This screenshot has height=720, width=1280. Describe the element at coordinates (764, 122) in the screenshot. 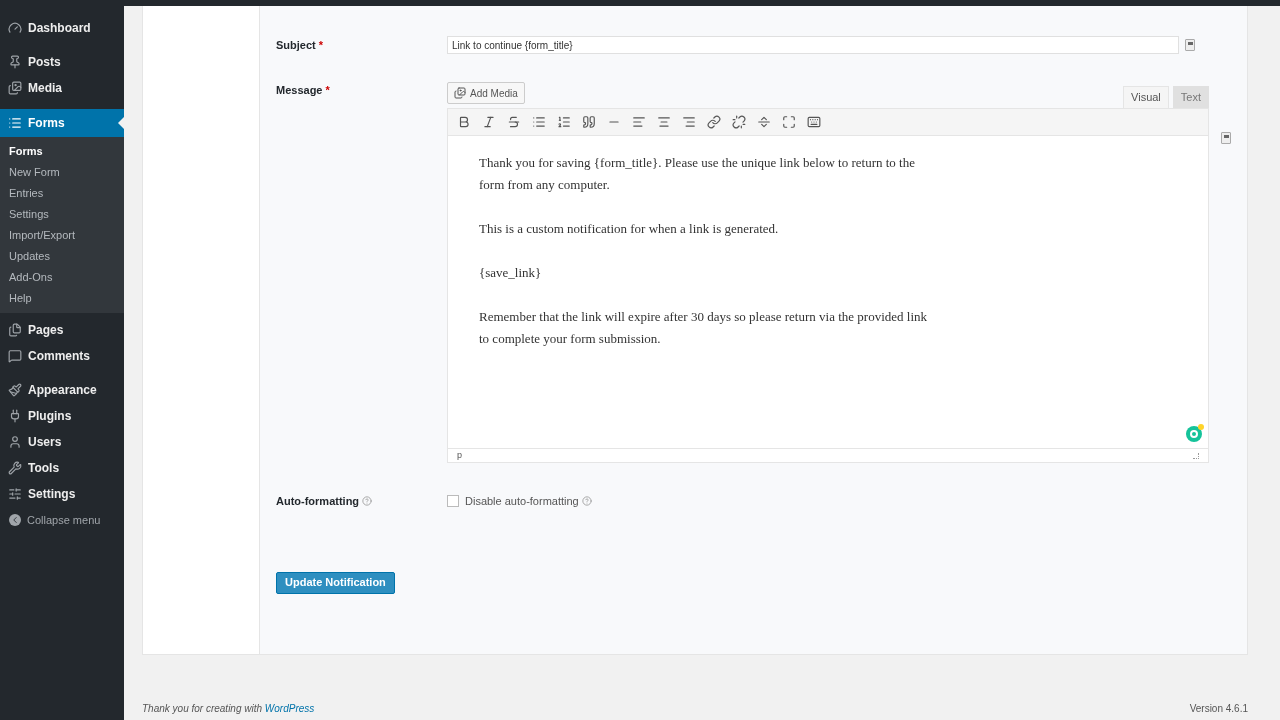

I see `read-more-icon` at that location.